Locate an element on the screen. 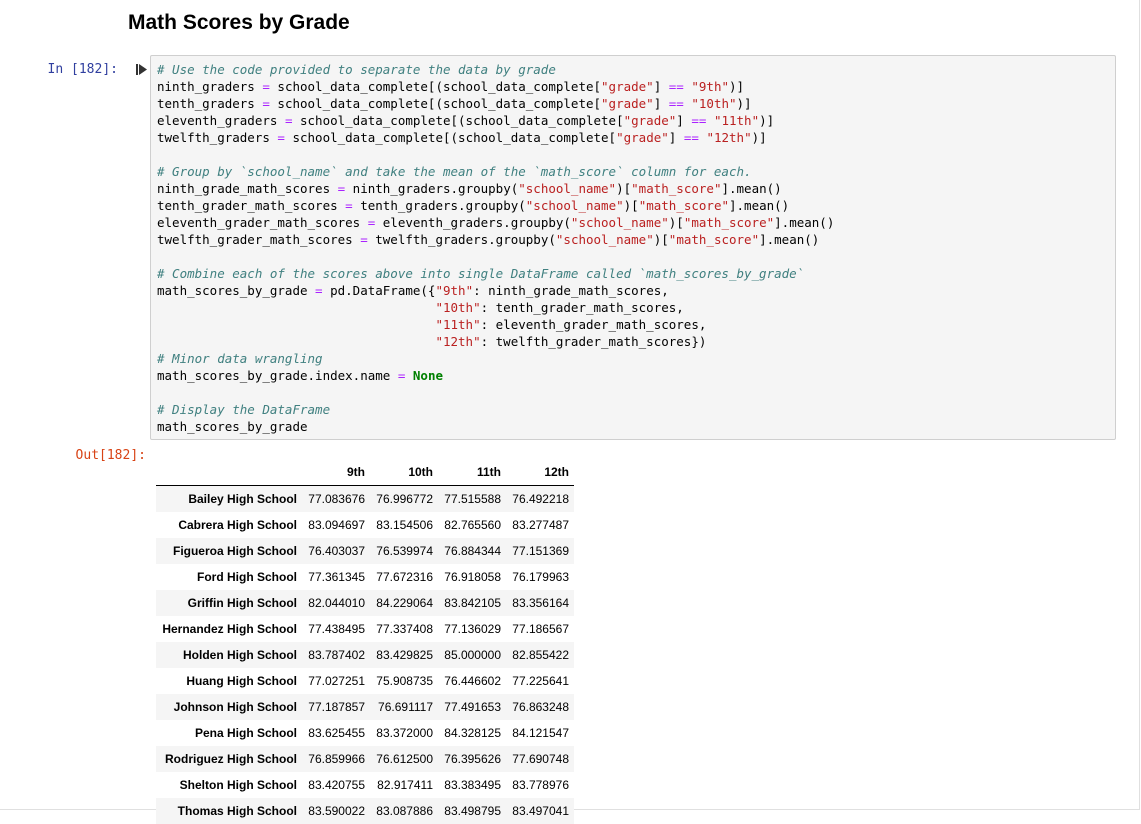  table-header-row: 9th10th11th12th is located at coordinates (365, 472).